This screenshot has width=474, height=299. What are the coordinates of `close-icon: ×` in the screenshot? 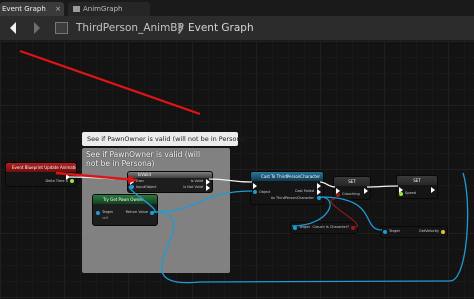 It's located at (58, 9).